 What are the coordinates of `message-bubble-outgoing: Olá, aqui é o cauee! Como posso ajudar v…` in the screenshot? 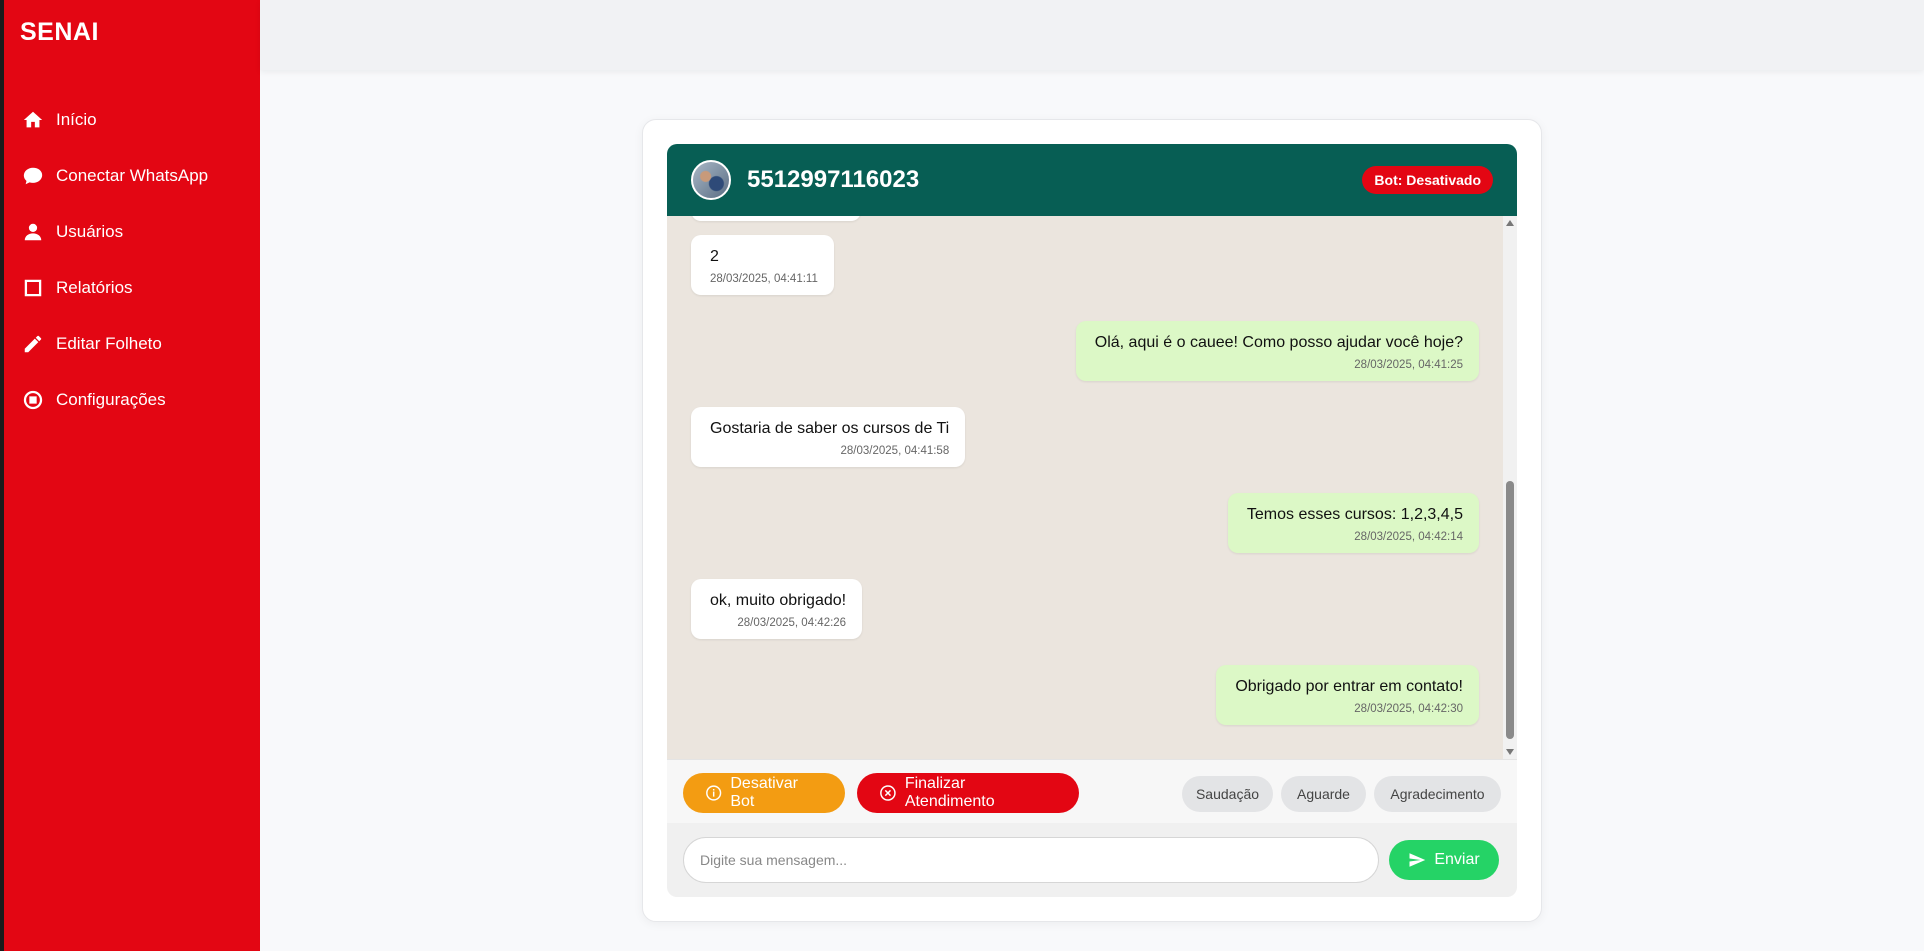 It's located at (1277, 351).